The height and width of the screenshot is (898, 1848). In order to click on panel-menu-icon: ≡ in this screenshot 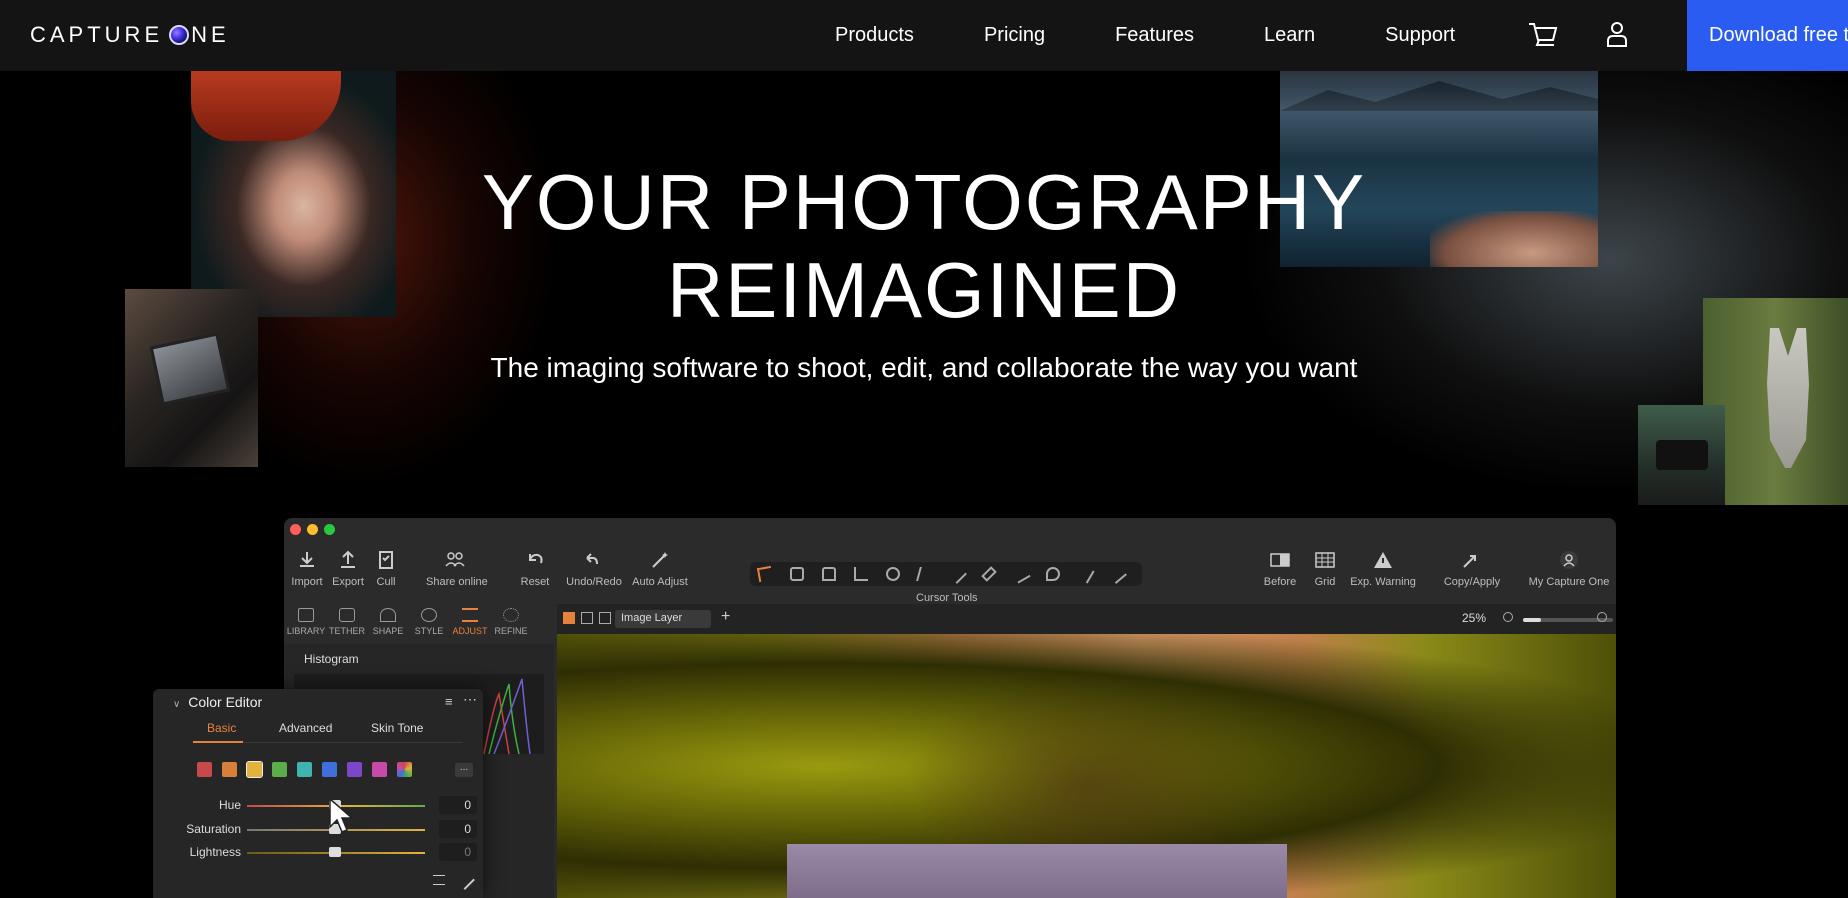, I will do `click(449, 701)`.